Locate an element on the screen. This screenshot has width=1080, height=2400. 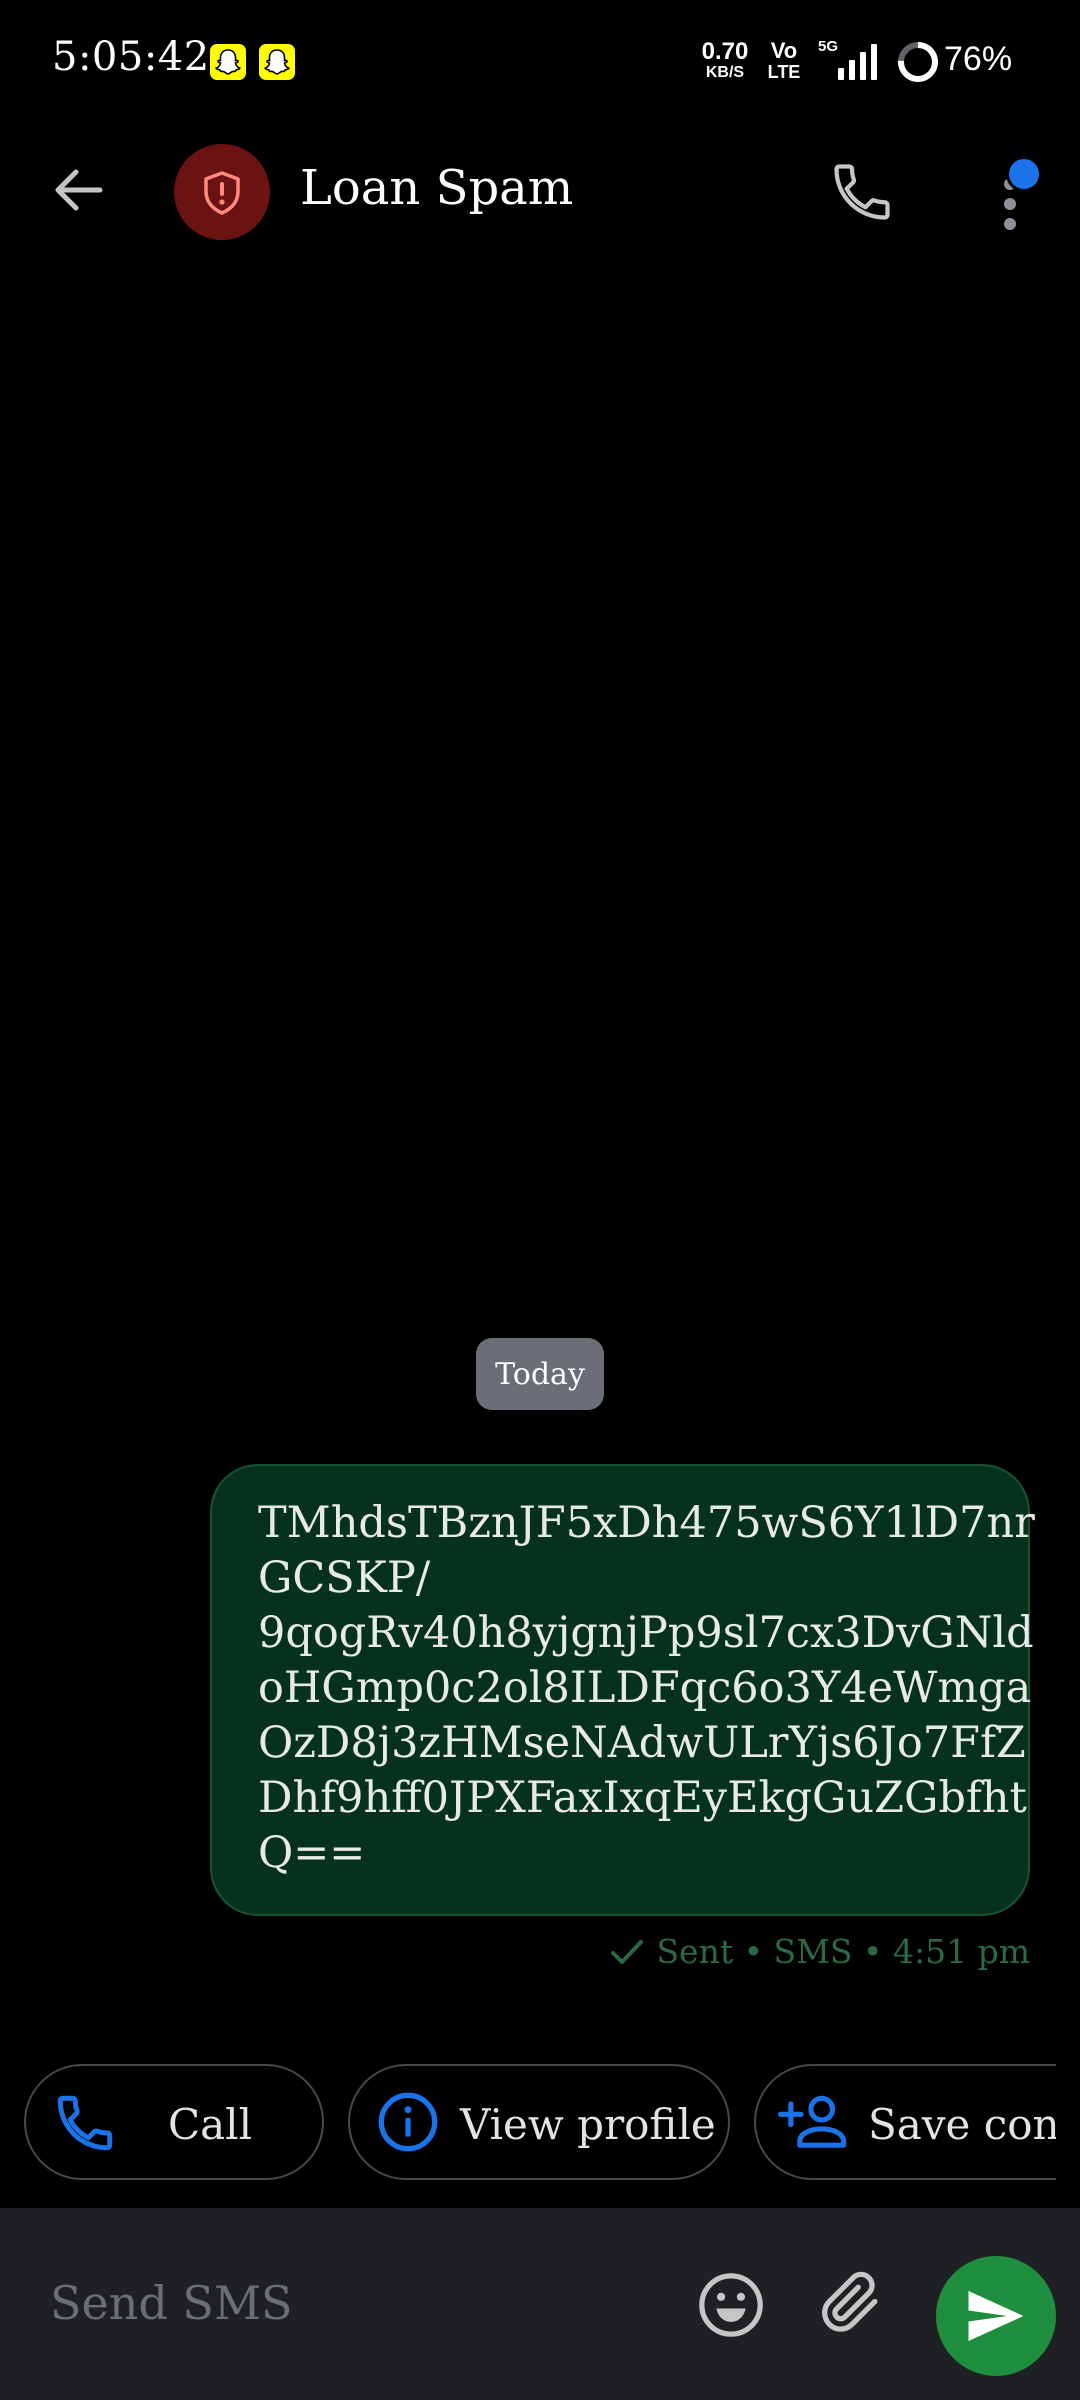
call-chip-label: Call is located at coordinates (210, 2124).